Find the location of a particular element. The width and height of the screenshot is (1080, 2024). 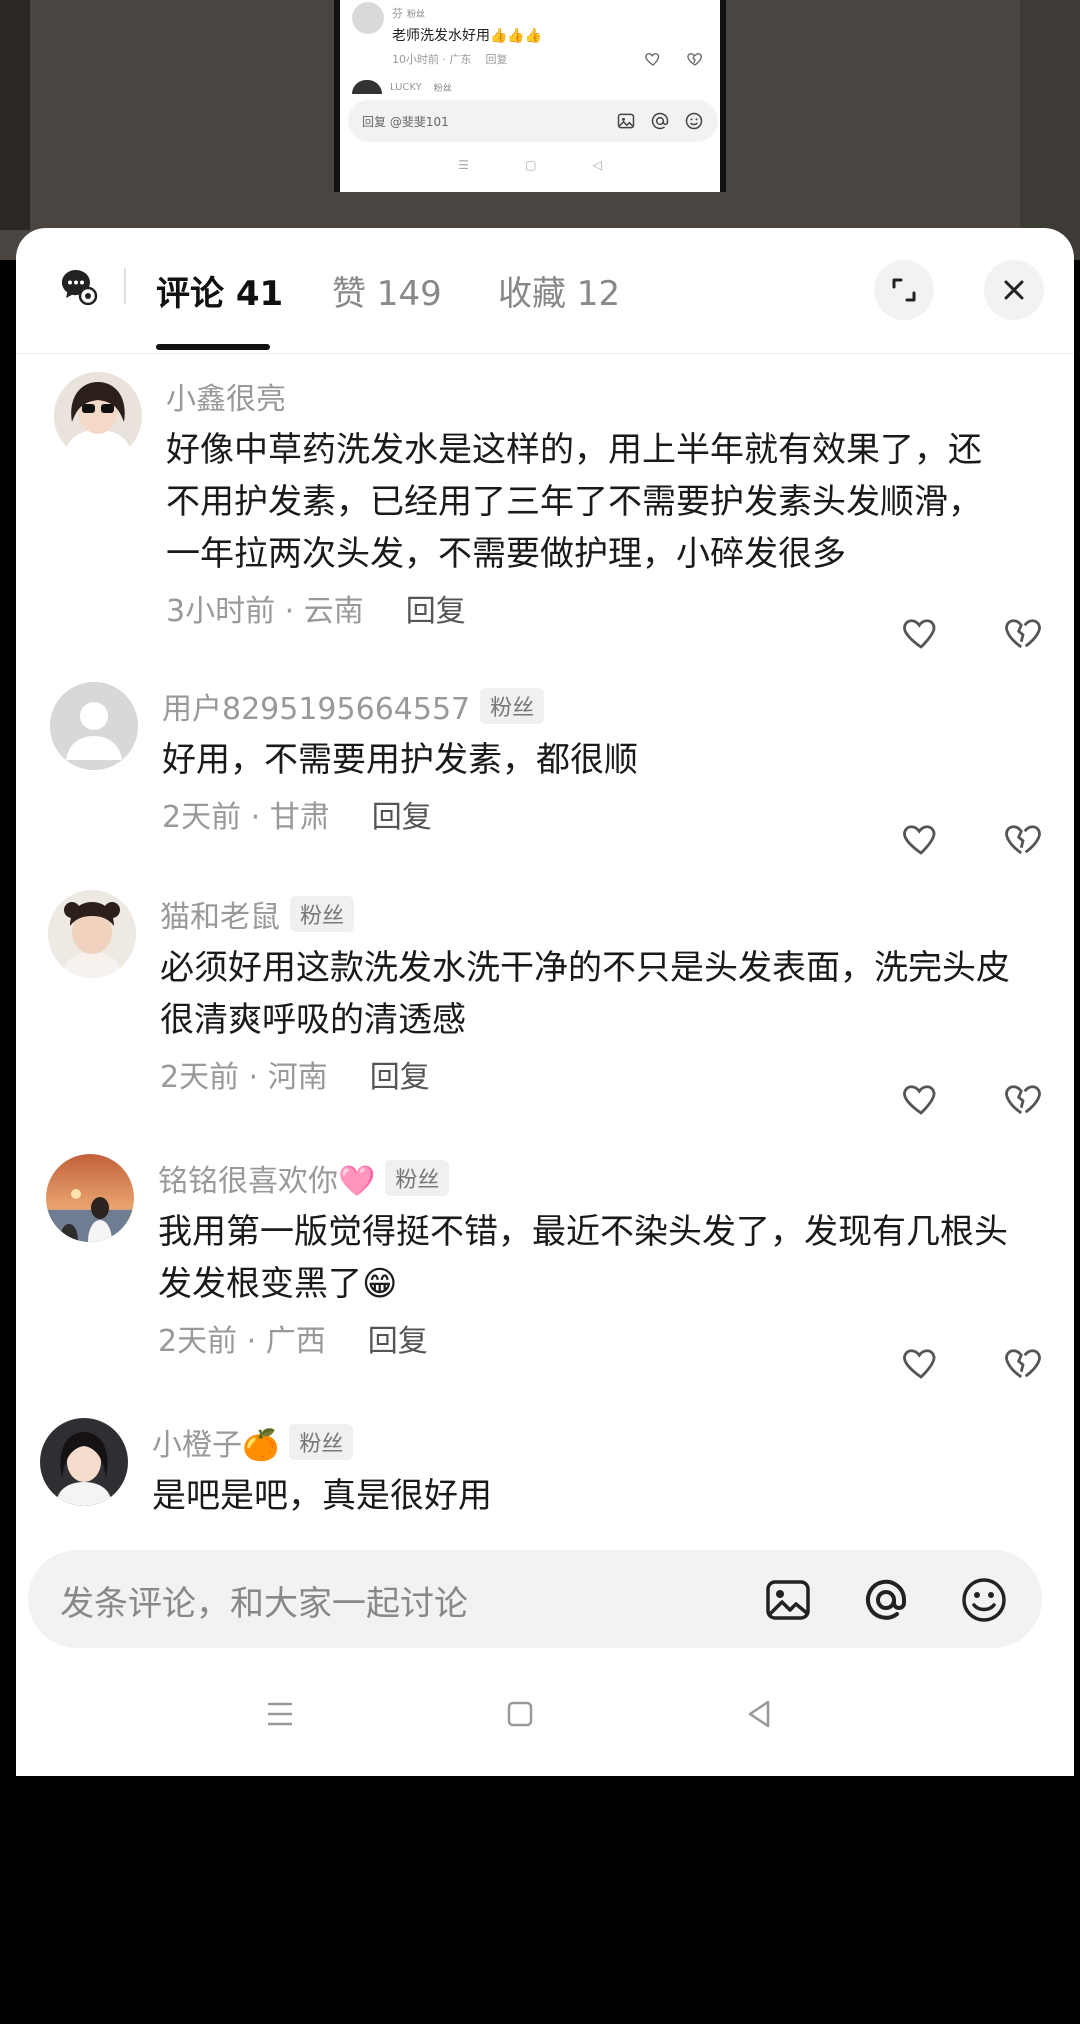

comment-time-location: 2天前 · 广西 is located at coordinates (242, 1341).